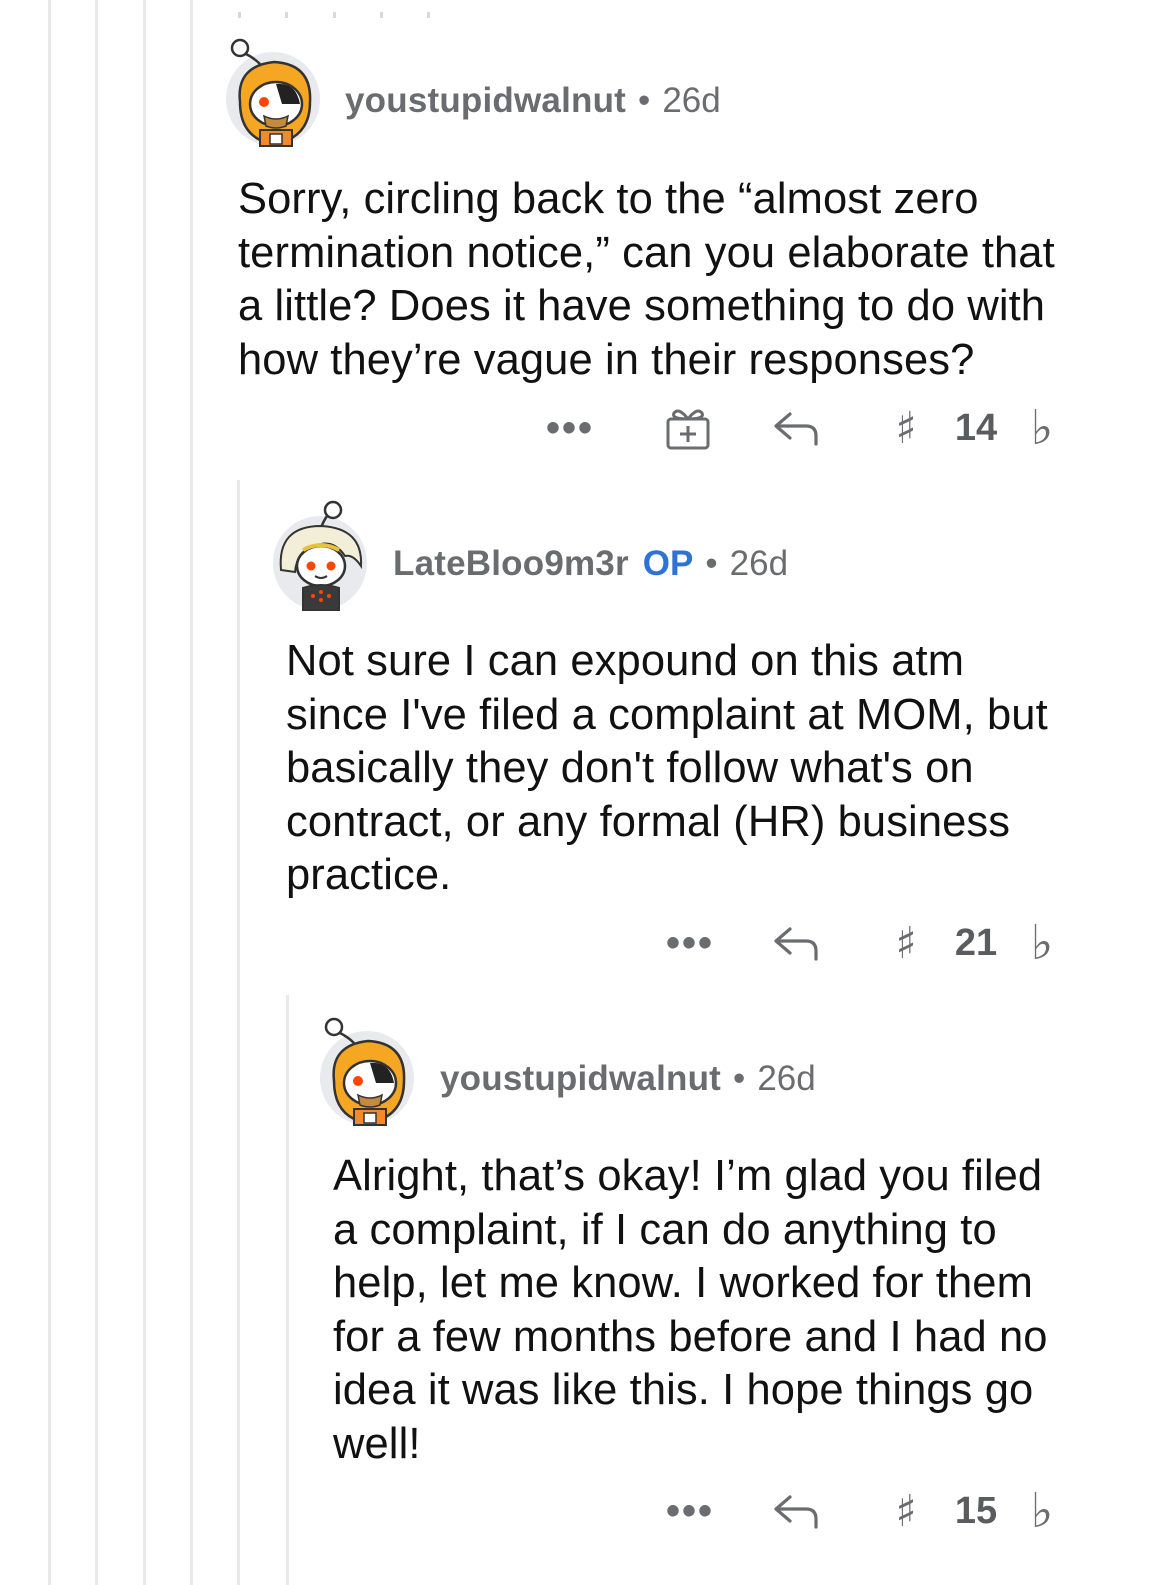  I want to click on vote-count: 15, so click(976, 1511).